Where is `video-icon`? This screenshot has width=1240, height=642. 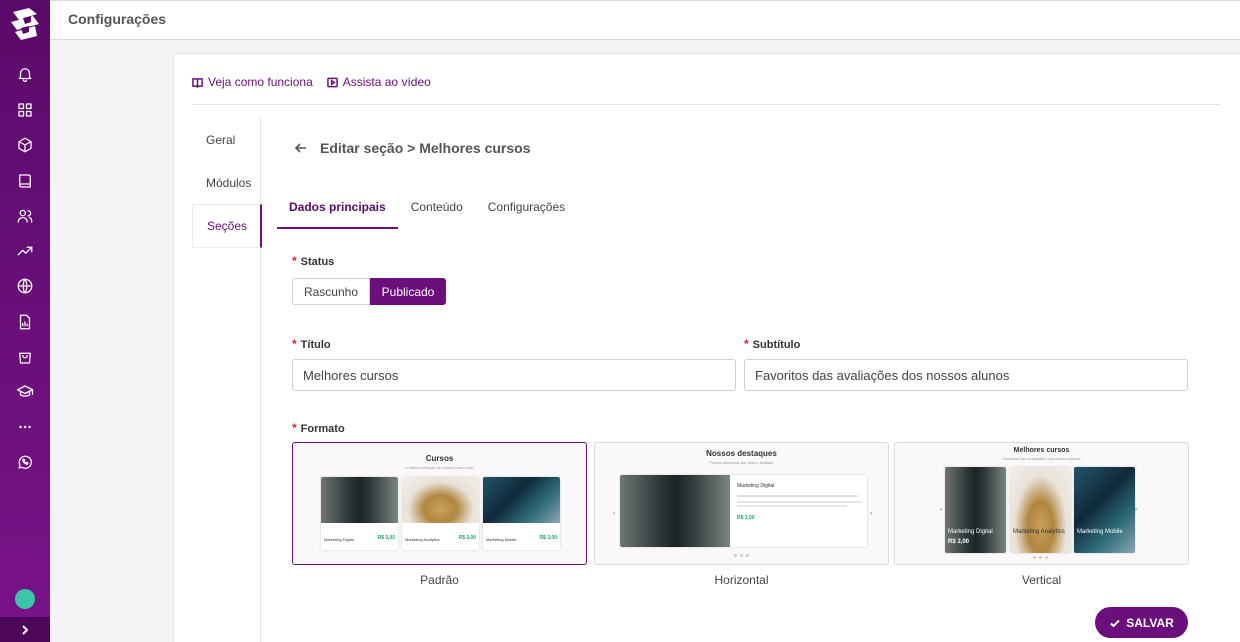 video-icon is located at coordinates (332, 82).